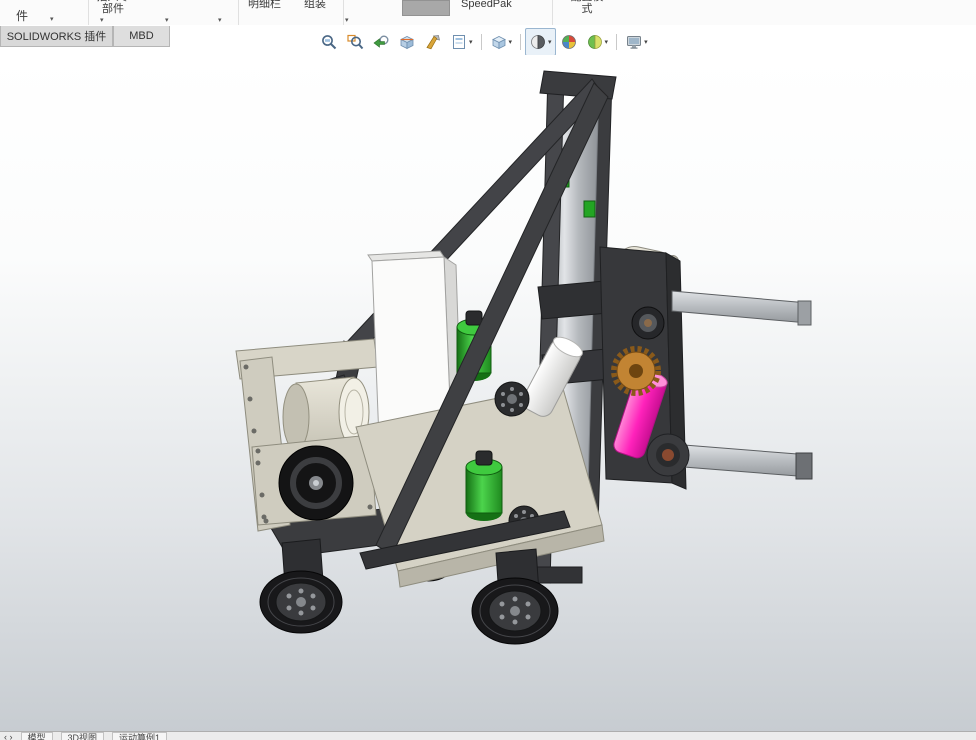 Image resolution: width=976 pixels, height=740 pixels. Describe the element at coordinates (301, 586) in the screenshot. I see `left-wheel` at that location.